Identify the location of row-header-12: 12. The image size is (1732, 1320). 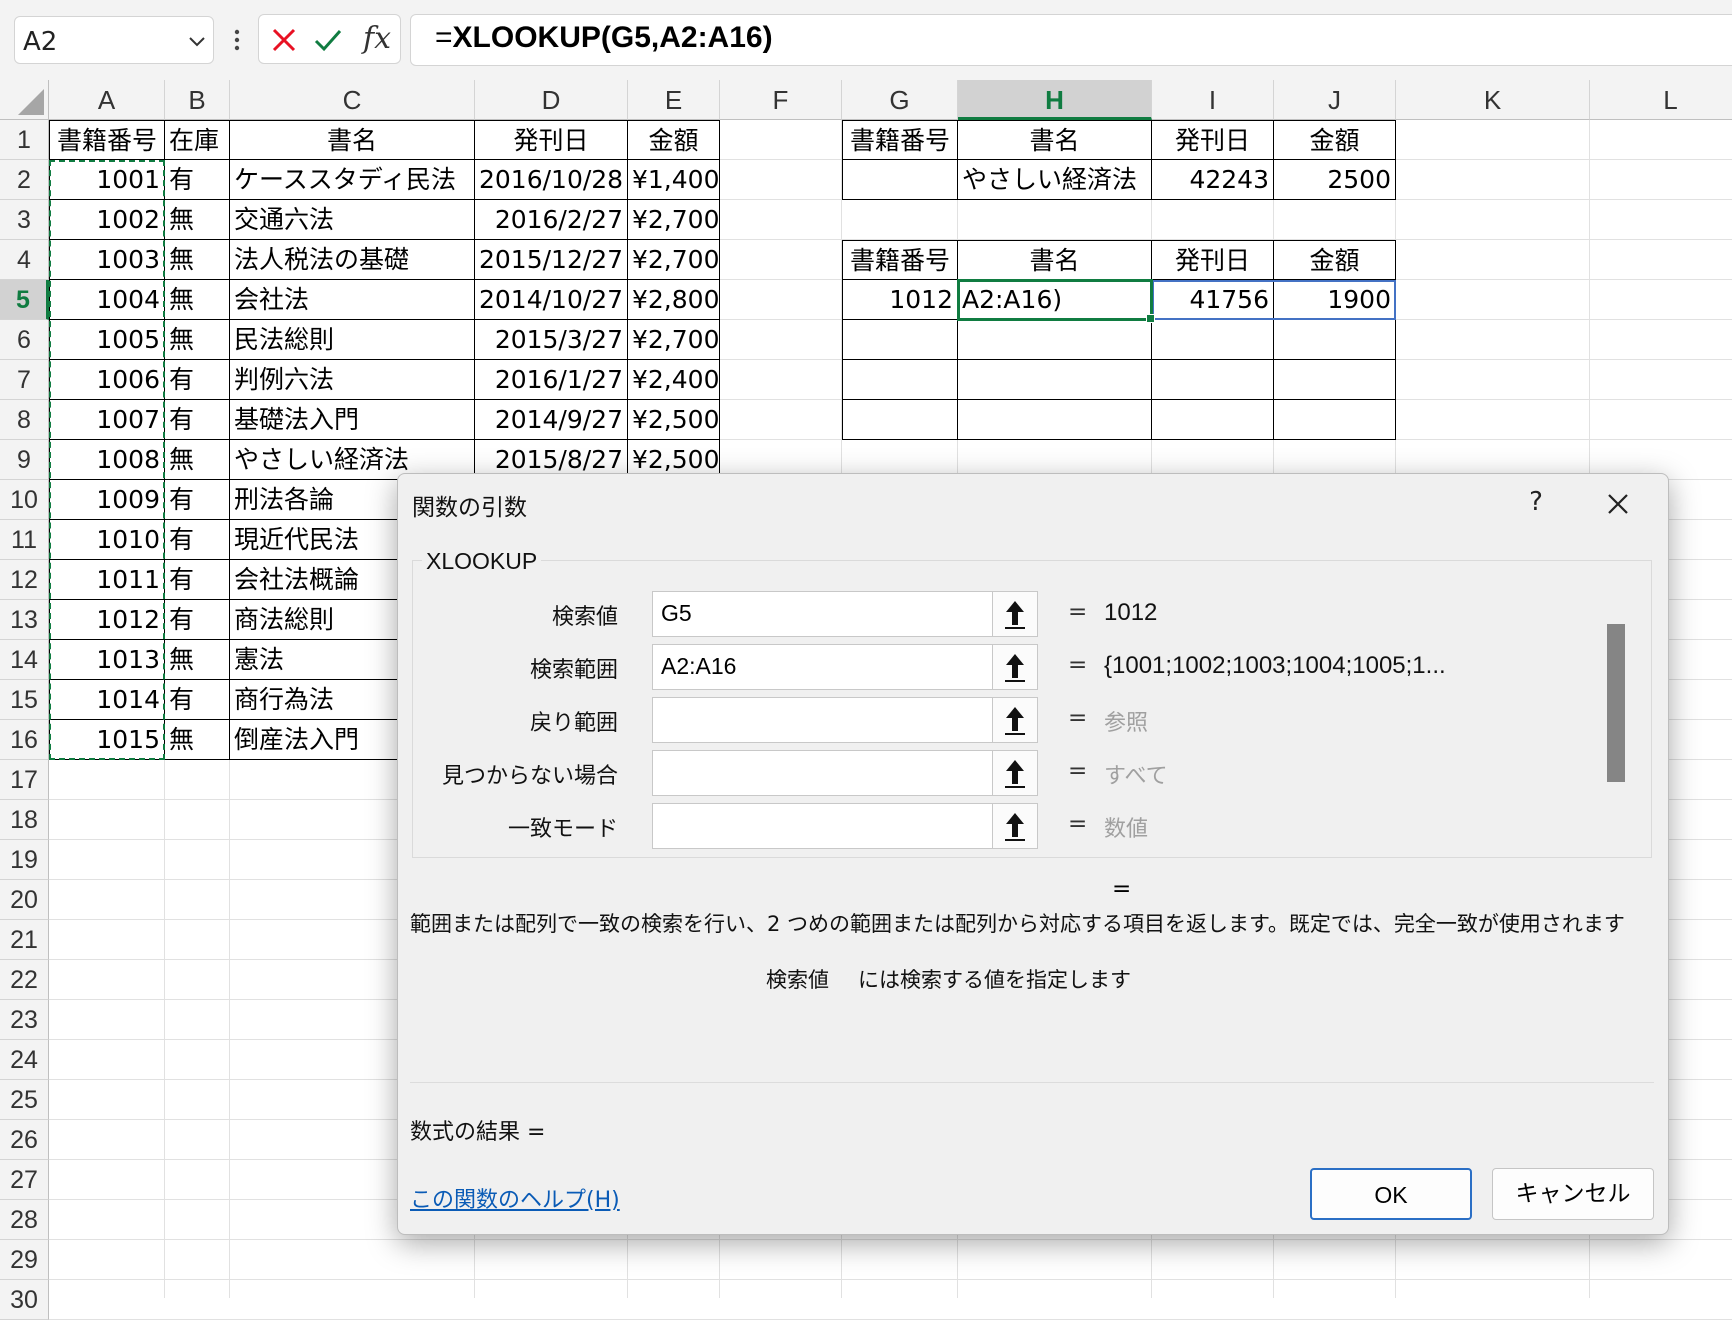
(24, 580).